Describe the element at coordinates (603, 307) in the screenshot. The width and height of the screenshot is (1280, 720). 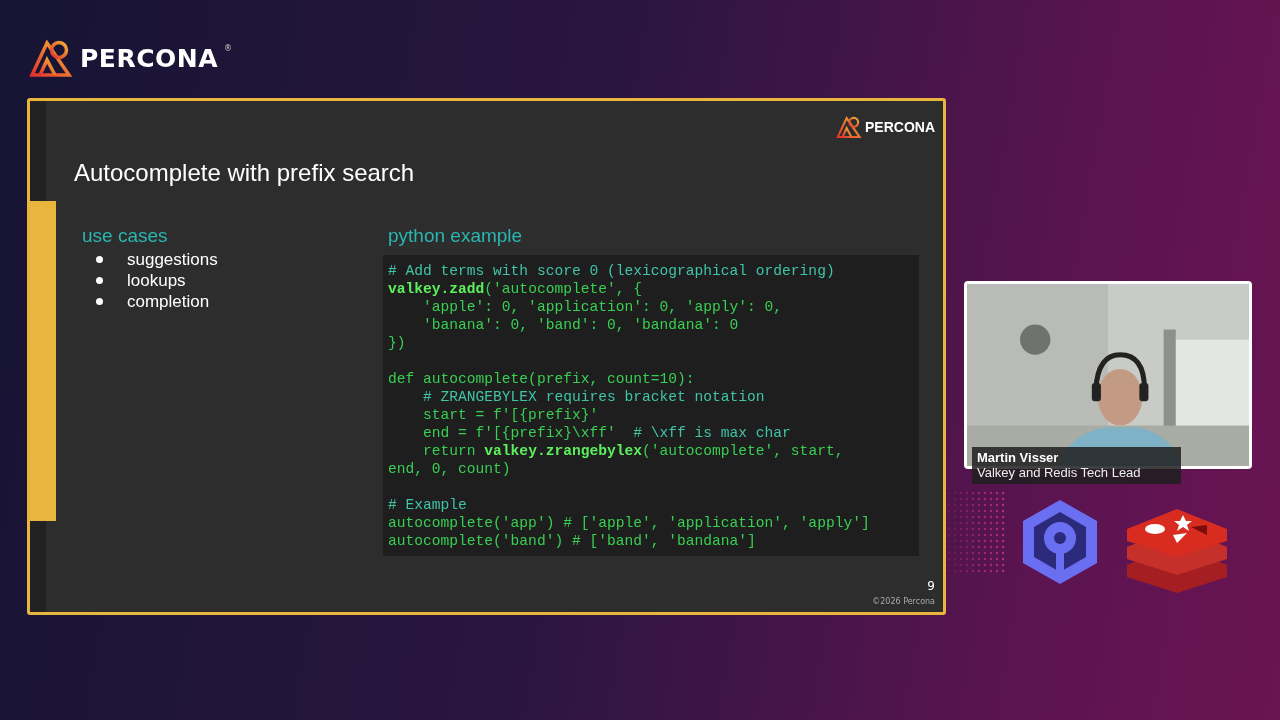
I see `code-line: 'apple': 0, 'application': 0, 'apply': 0,` at that location.